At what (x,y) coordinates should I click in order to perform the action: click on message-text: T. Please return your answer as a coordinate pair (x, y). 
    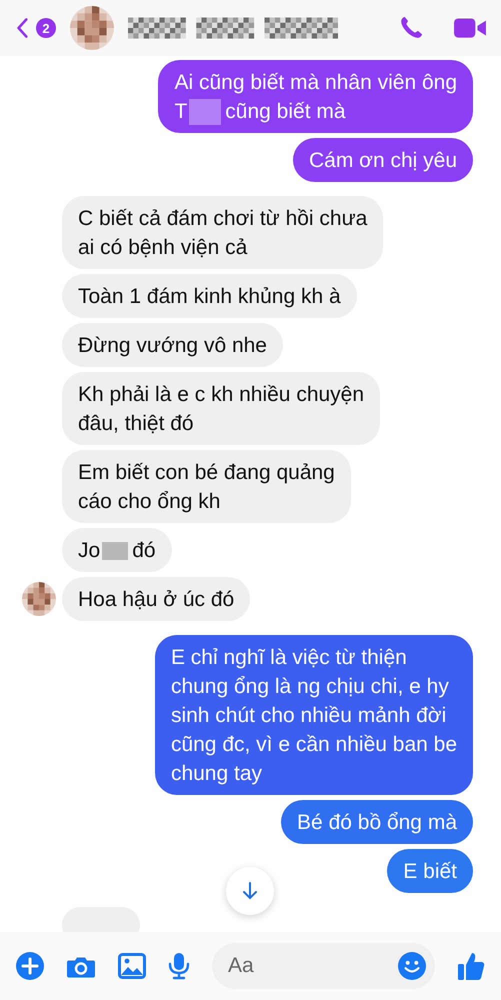
    Looking at the image, I should click on (181, 112).